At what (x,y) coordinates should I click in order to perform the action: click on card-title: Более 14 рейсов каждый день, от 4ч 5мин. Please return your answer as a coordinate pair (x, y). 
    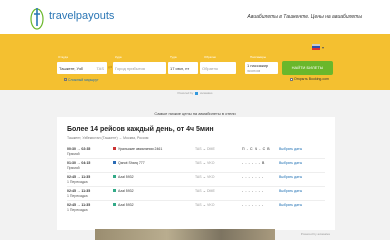
    Looking at the image, I should click on (140, 129).